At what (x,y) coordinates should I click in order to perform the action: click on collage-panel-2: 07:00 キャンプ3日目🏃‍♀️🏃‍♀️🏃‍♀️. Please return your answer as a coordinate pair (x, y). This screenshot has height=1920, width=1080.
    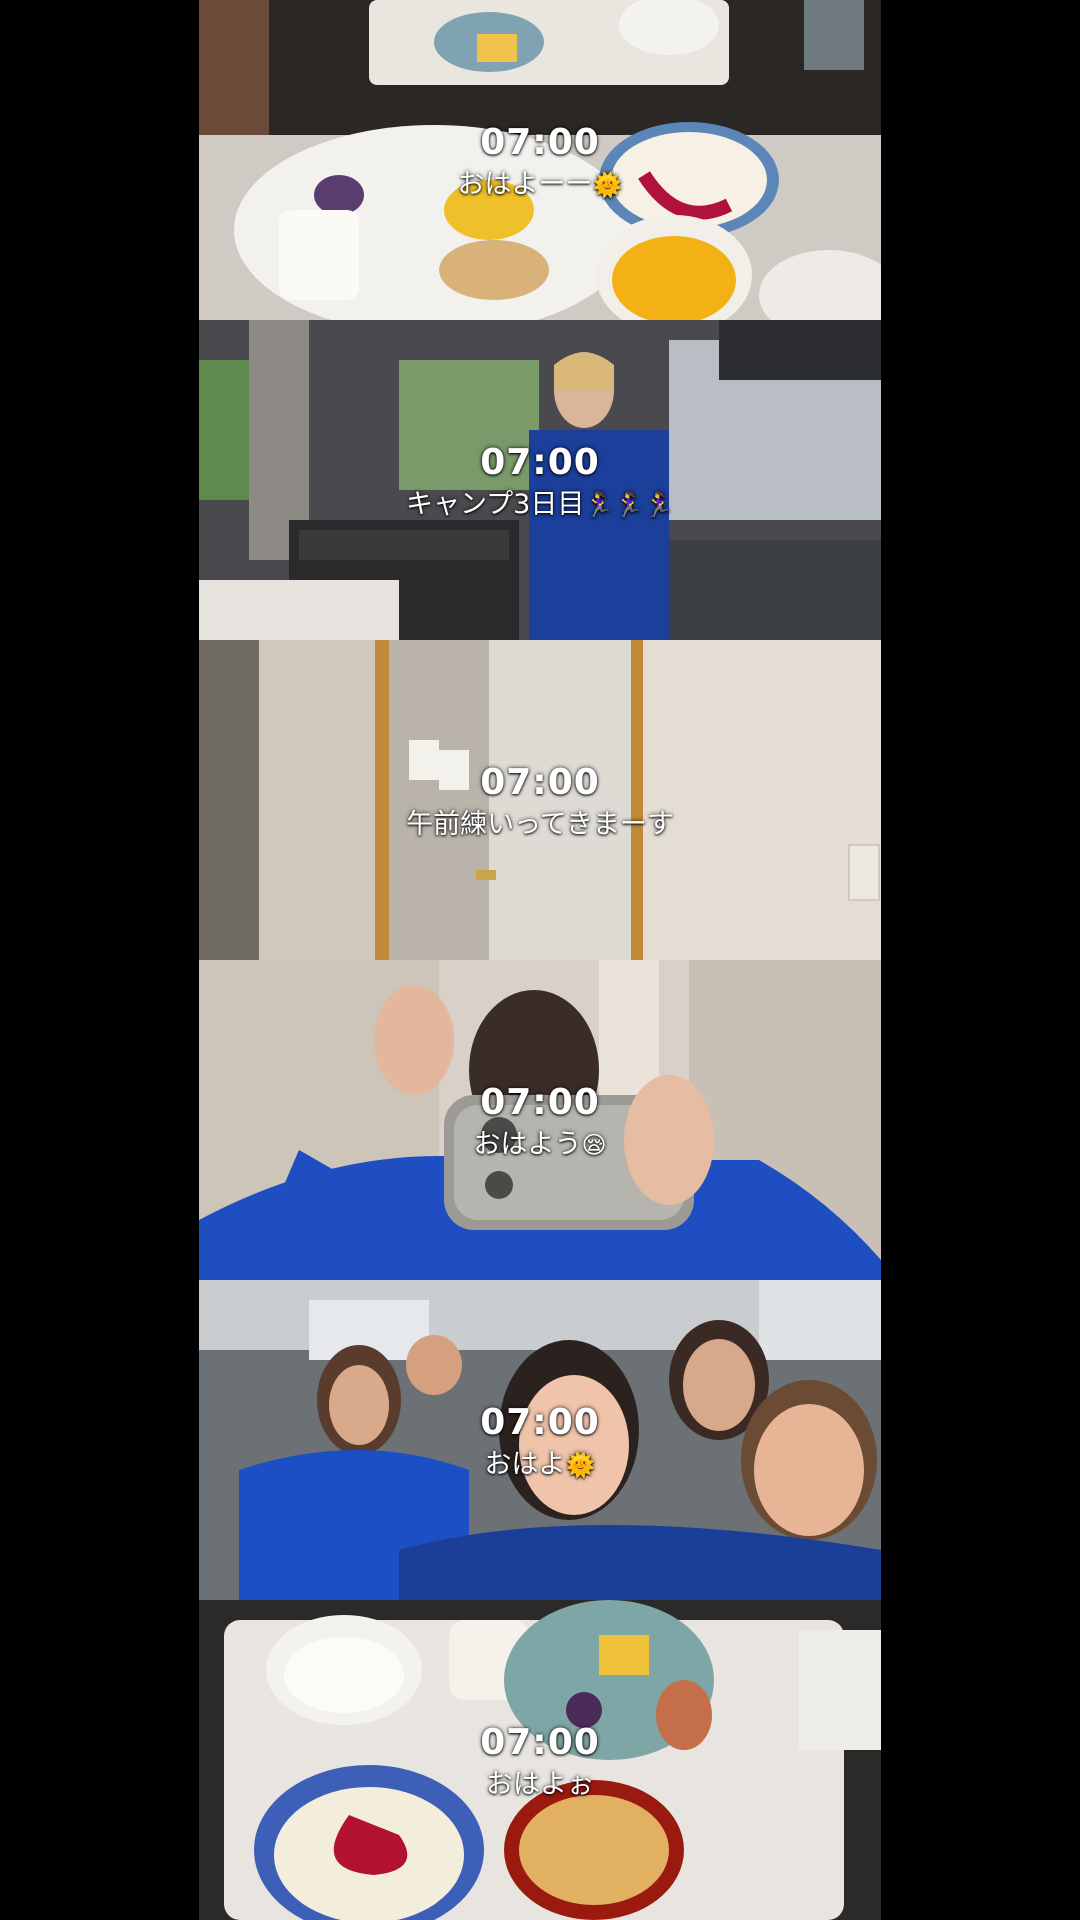
    Looking at the image, I should click on (540, 480).